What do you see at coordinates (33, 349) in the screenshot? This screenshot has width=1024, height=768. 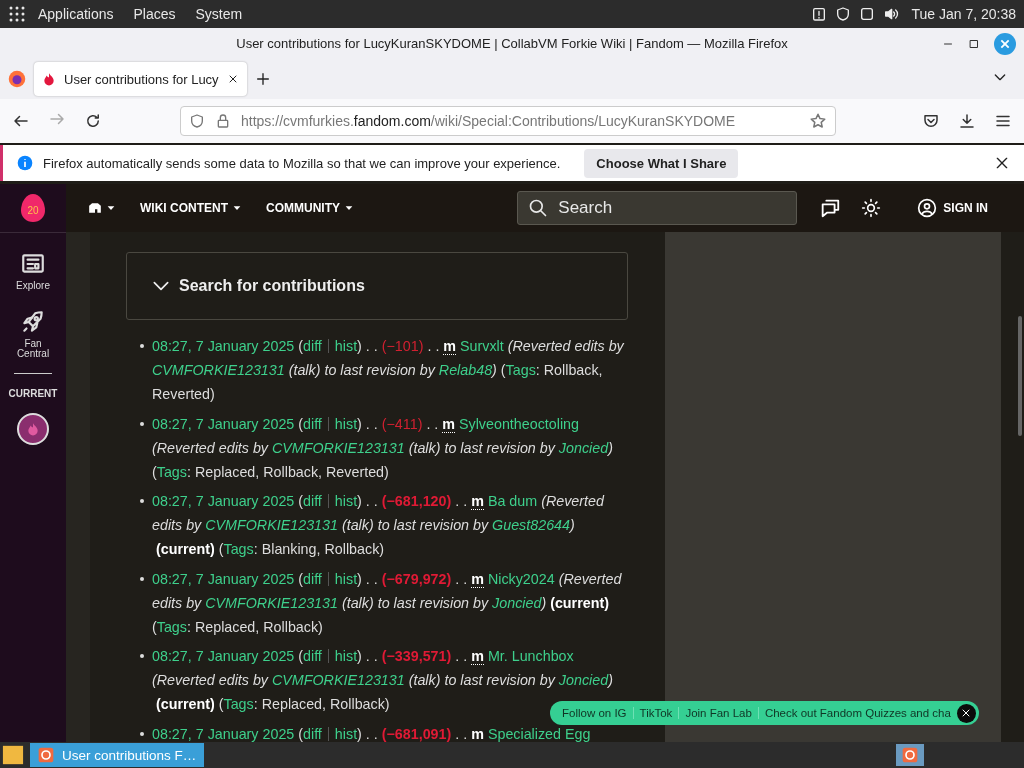 I see `rail-label: Fan Central` at bounding box center [33, 349].